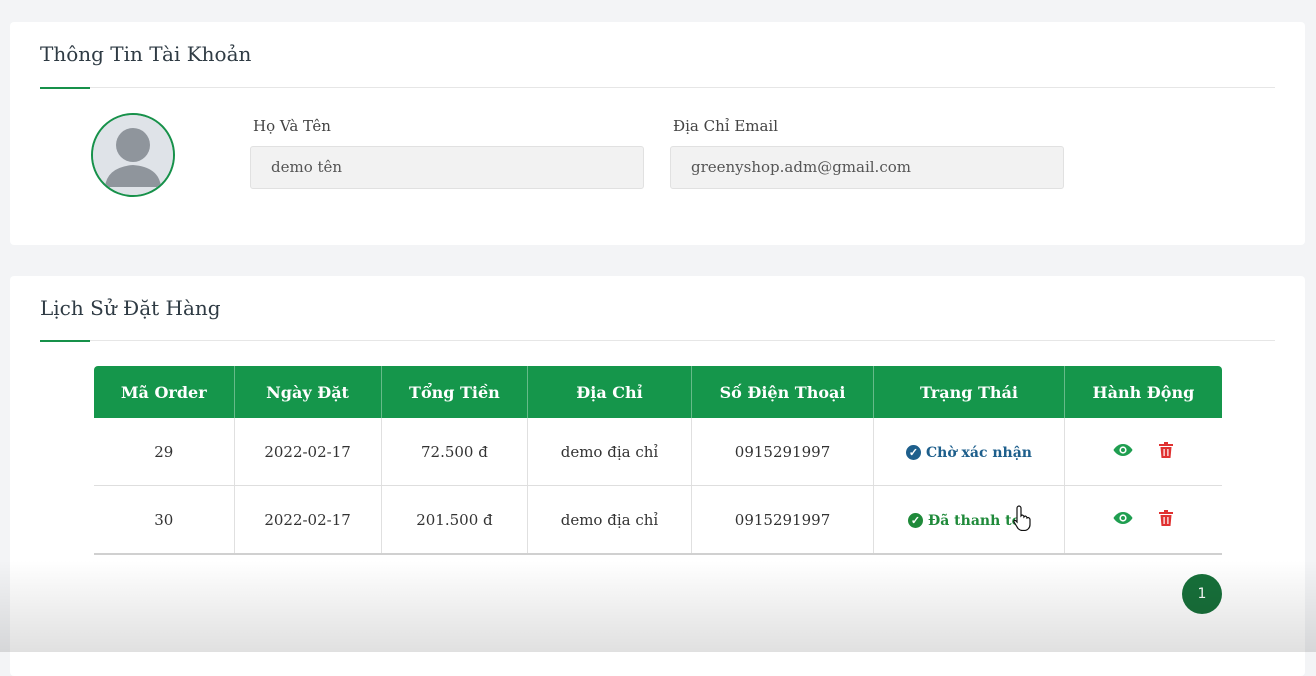  I want to click on avatar, so click(133, 155).